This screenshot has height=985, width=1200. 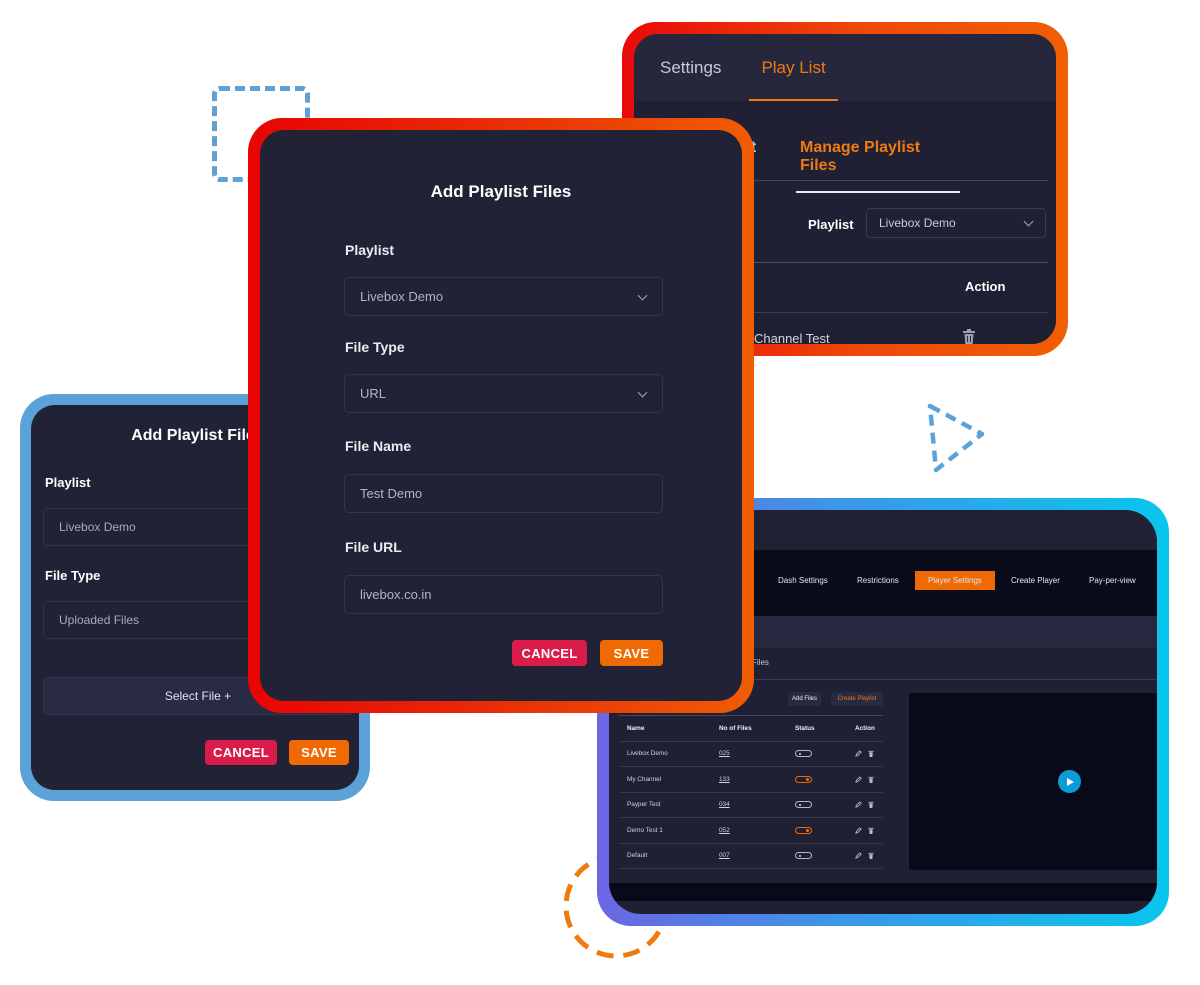 What do you see at coordinates (503, 594) in the screenshot?
I see `file-url-input: livebox.co.in` at bounding box center [503, 594].